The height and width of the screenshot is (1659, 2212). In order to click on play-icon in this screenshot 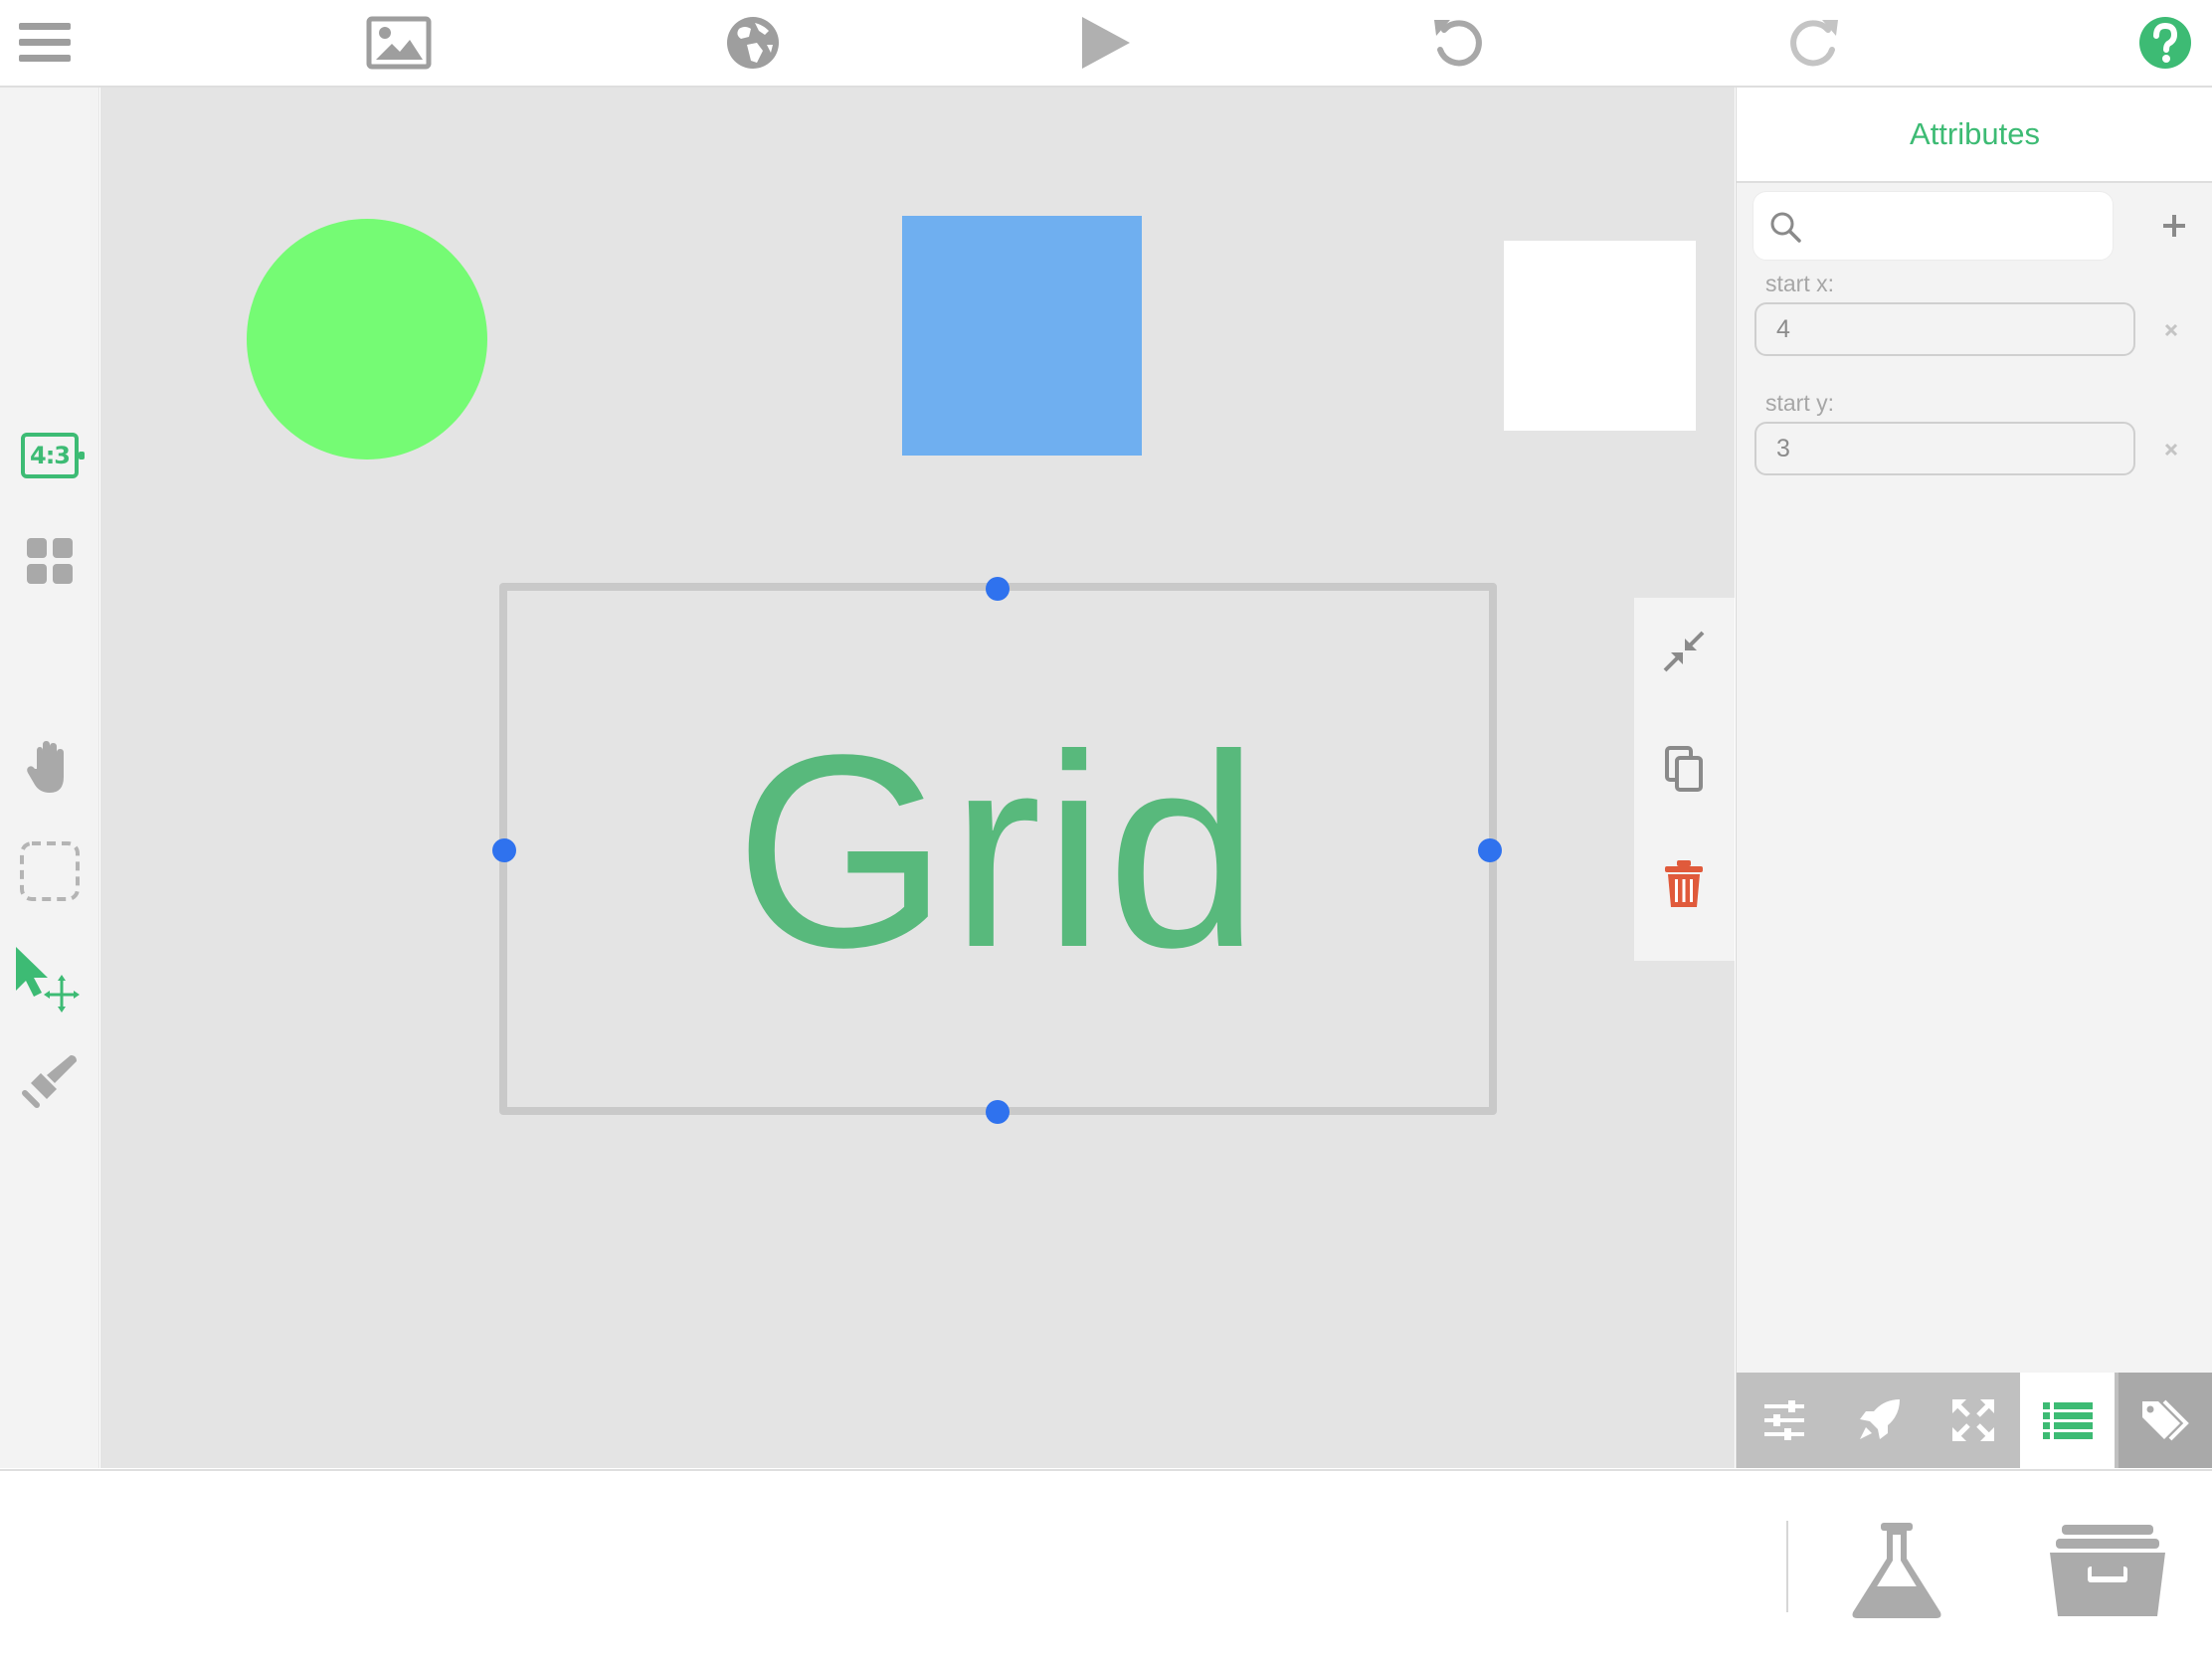, I will do `click(1106, 43)`.